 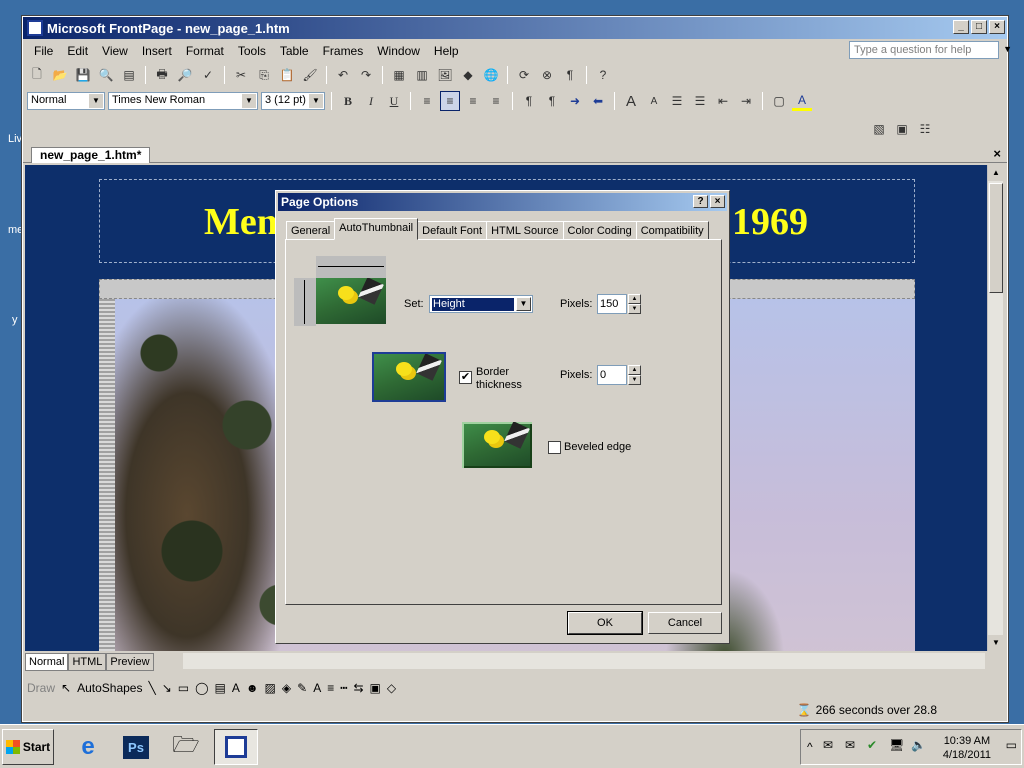 What do you see at coordinates (918, 745) in the screenshot?
I see `volume-icon: 🔈` at bounding box center [918, 745].